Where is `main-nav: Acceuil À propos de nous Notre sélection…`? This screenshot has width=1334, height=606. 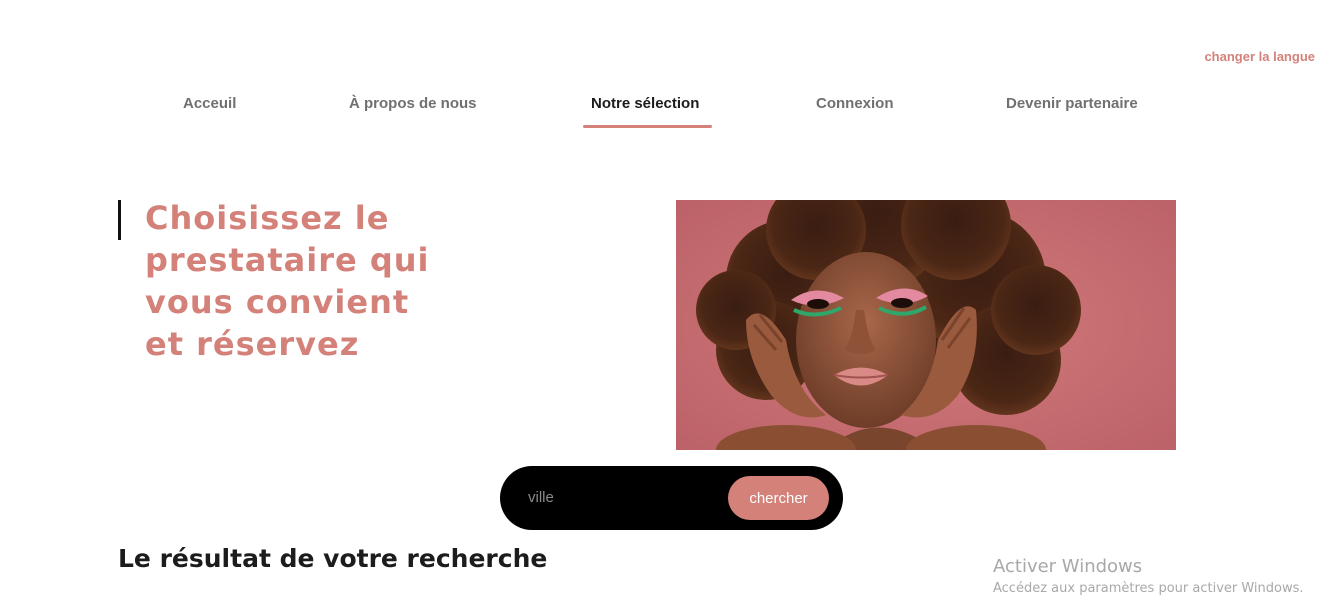 main-nav: Acceuil À propos de nous Notre sélection… is located at coordinates (667, 112).